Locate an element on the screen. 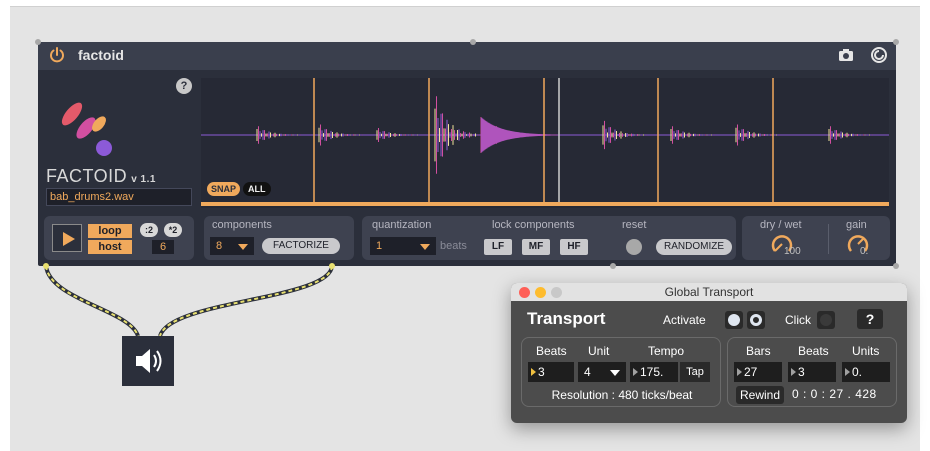  tempo-number: 175. is located at coordinates (654, 372).